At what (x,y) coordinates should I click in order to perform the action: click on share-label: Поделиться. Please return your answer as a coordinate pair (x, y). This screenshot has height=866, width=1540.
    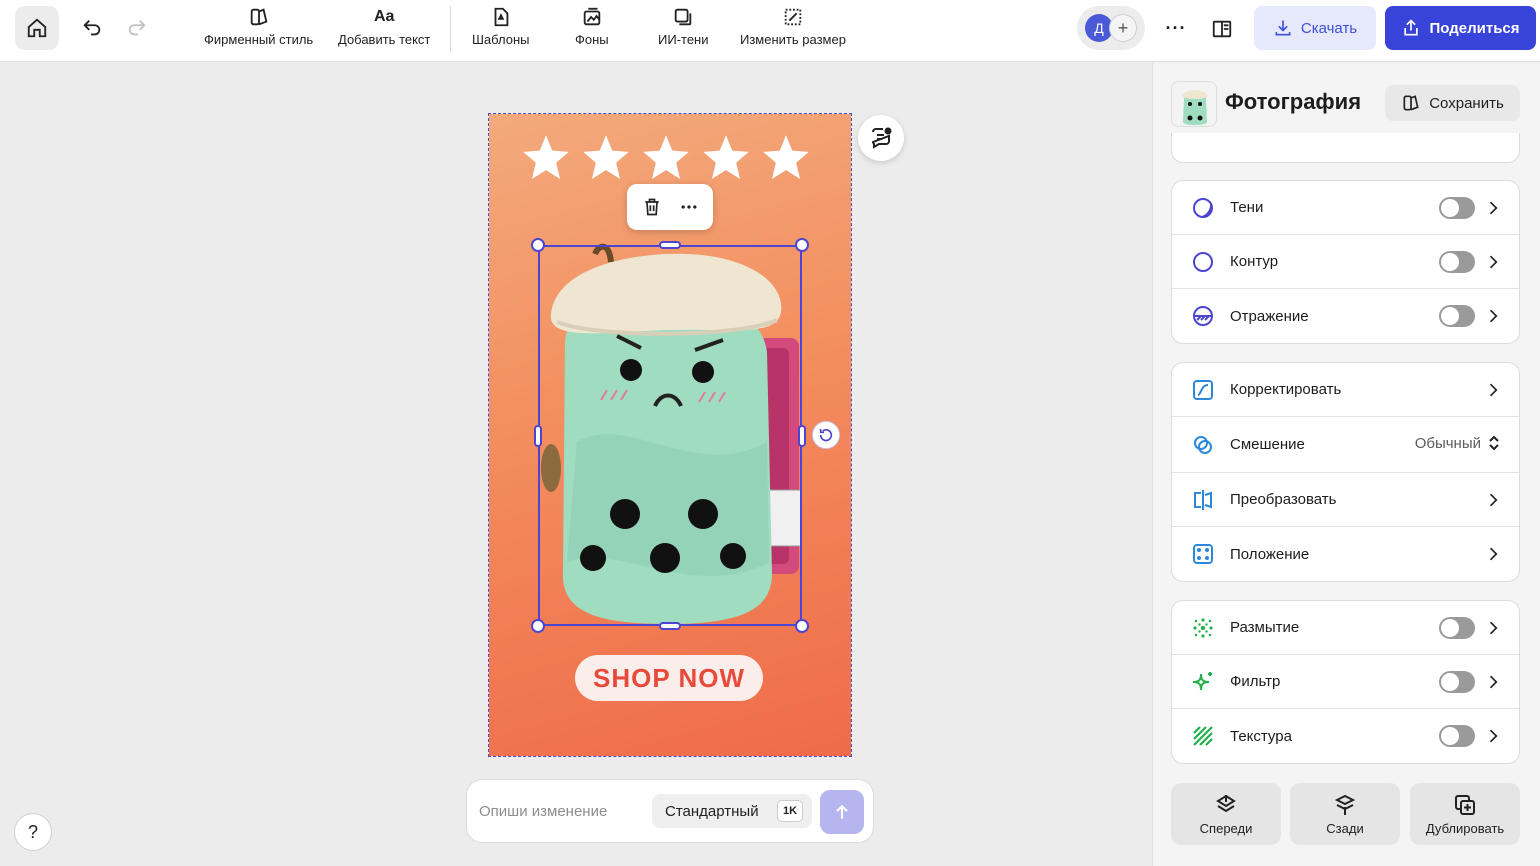
    Looking at the image, I should click on (1474, 28).